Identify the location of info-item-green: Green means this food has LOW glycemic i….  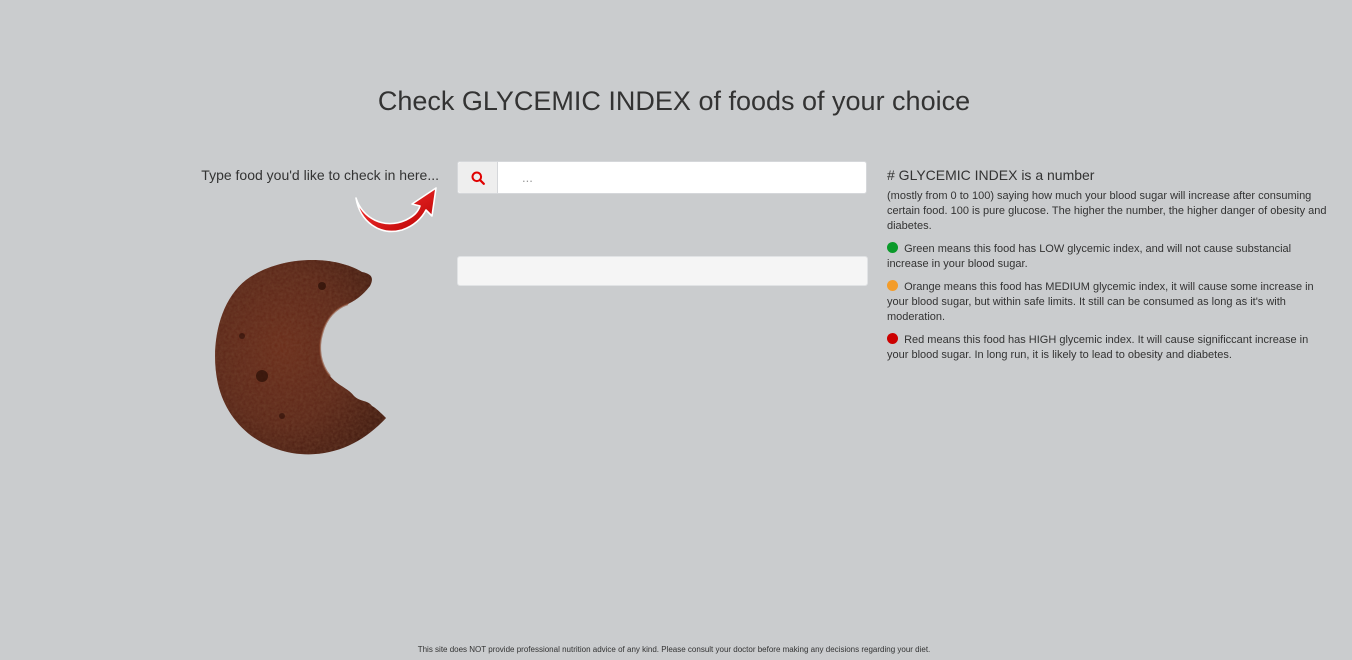
(1109, 257).